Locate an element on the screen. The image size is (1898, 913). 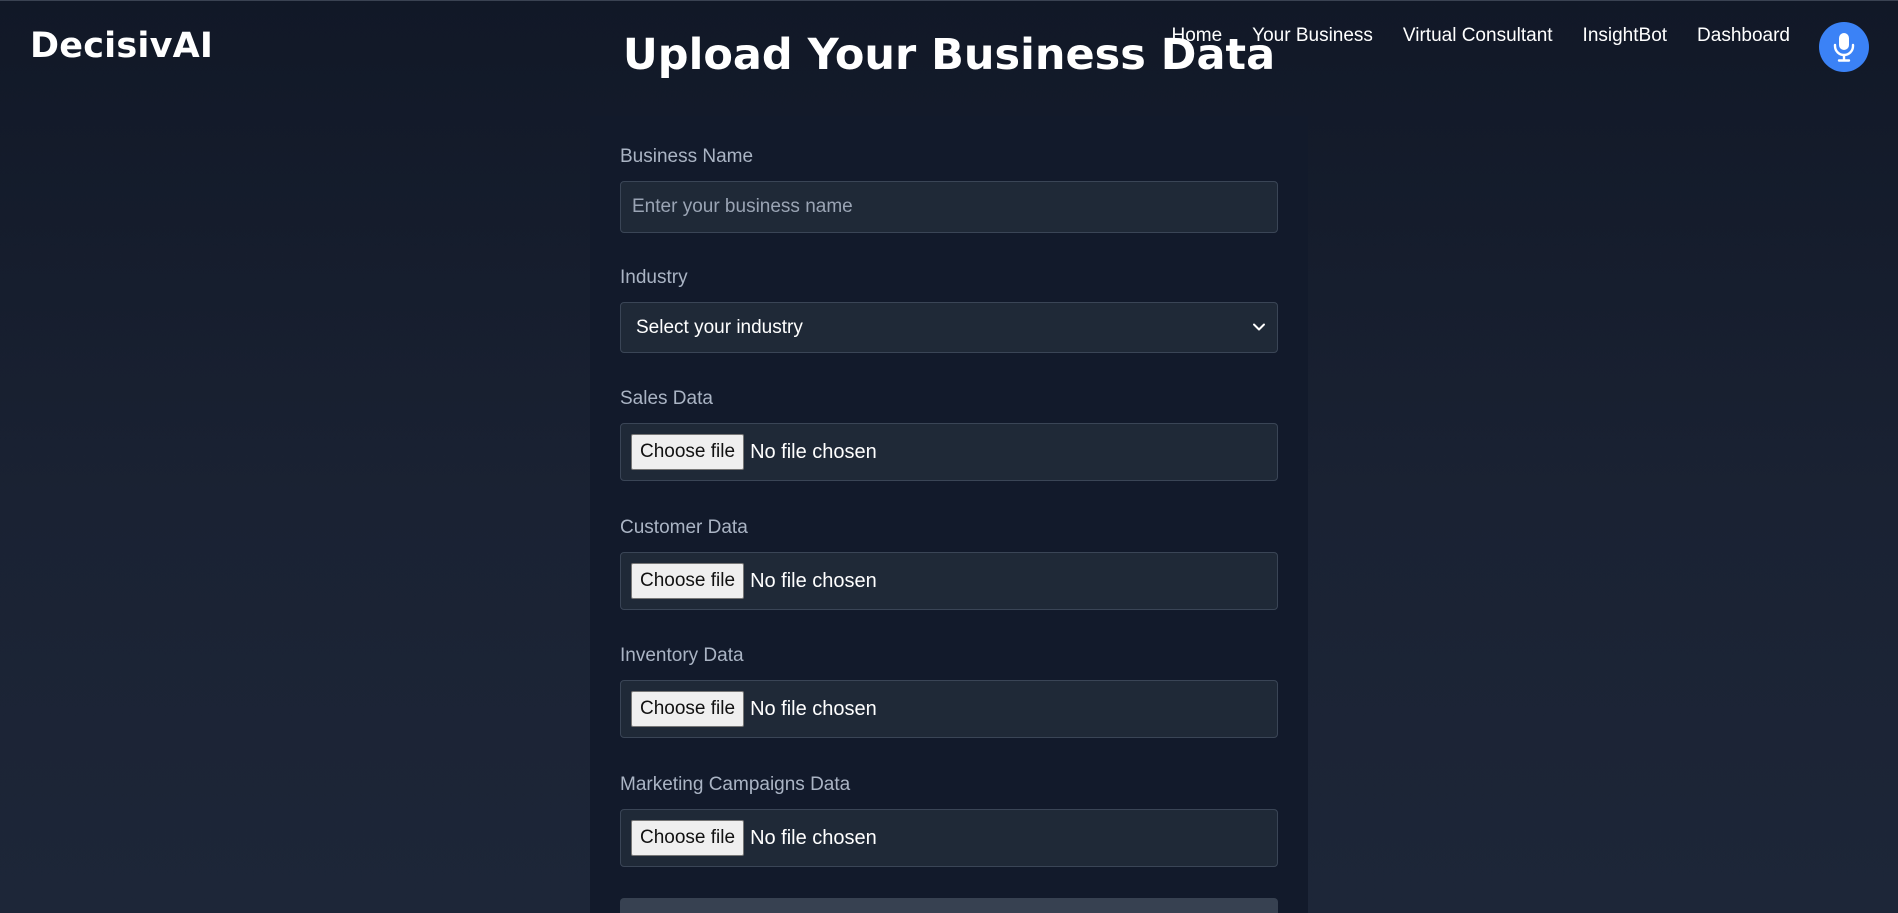
inventory-data-file-status: No file chosen is located at coordinates (813, 708).